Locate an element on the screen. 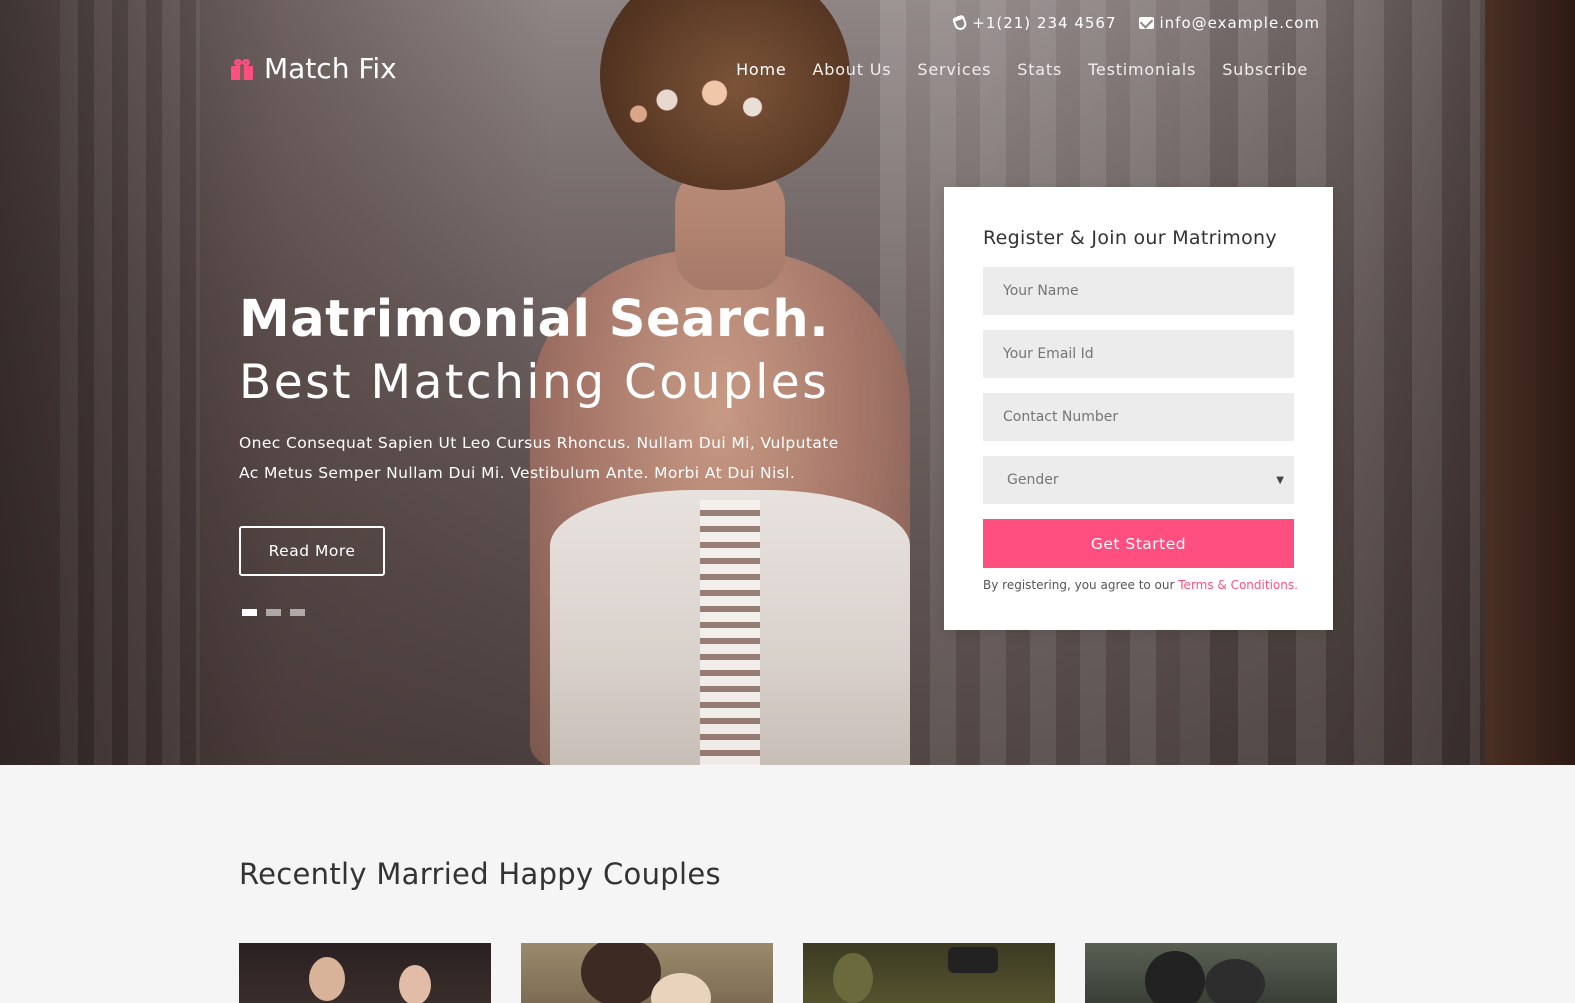 This screenshot has width=1575, height=1003. envelope-icon is located at coordinates (1146, 23).